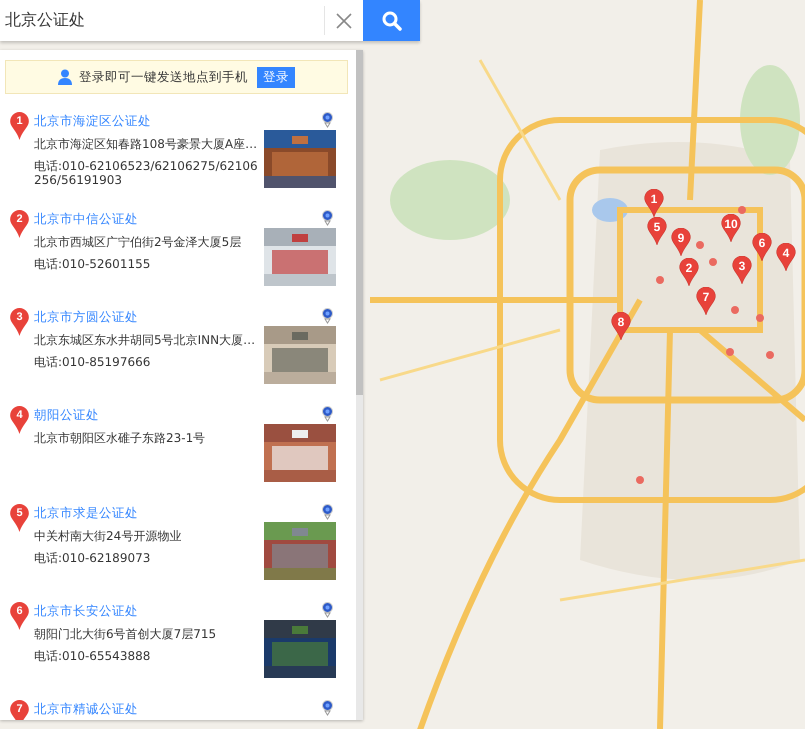 This screenshot has width=805, height=729. I want to click on result-phone: 电话:010-65543888, so click(93, 656).